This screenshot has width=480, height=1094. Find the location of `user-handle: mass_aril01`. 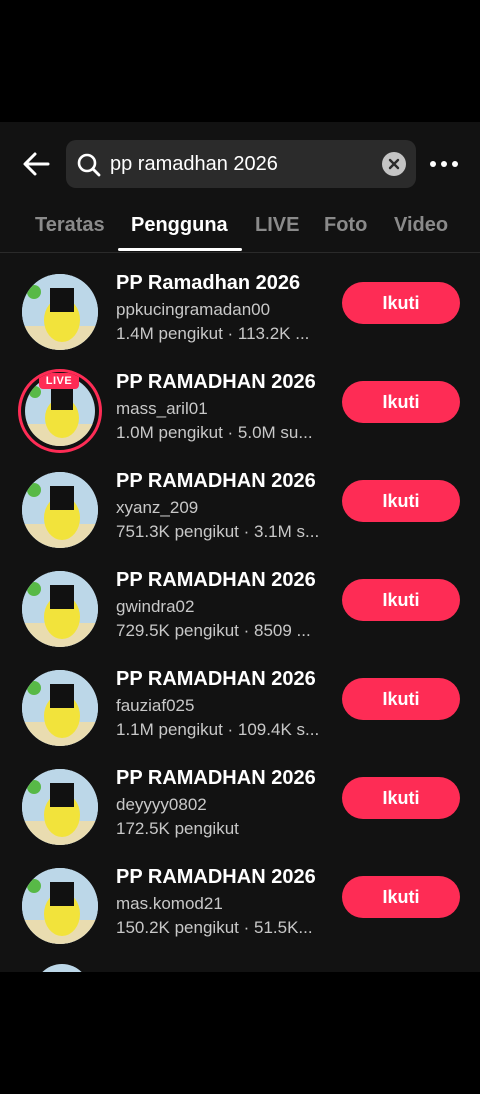

user-handle: mass_aril01 is located at coordinates (162, 408).